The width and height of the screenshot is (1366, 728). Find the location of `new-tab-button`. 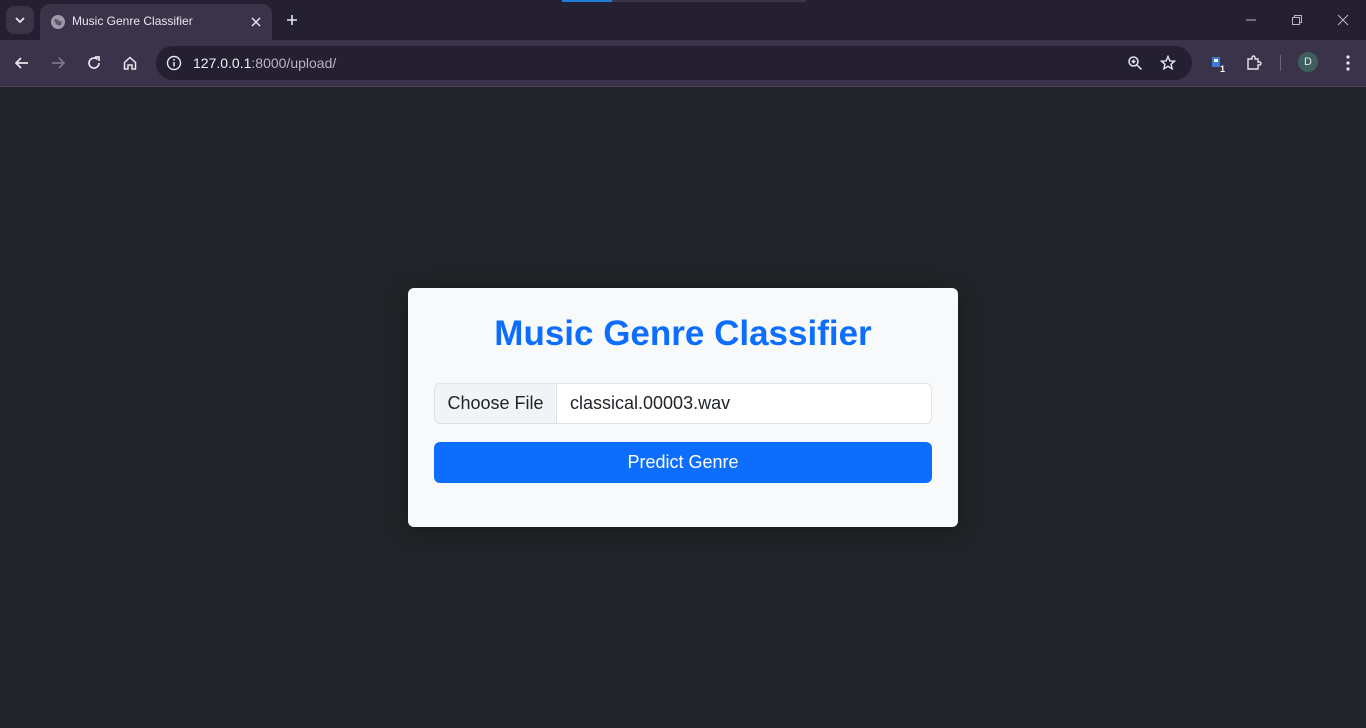

new-tab-button is located at coordinates (292, 20).